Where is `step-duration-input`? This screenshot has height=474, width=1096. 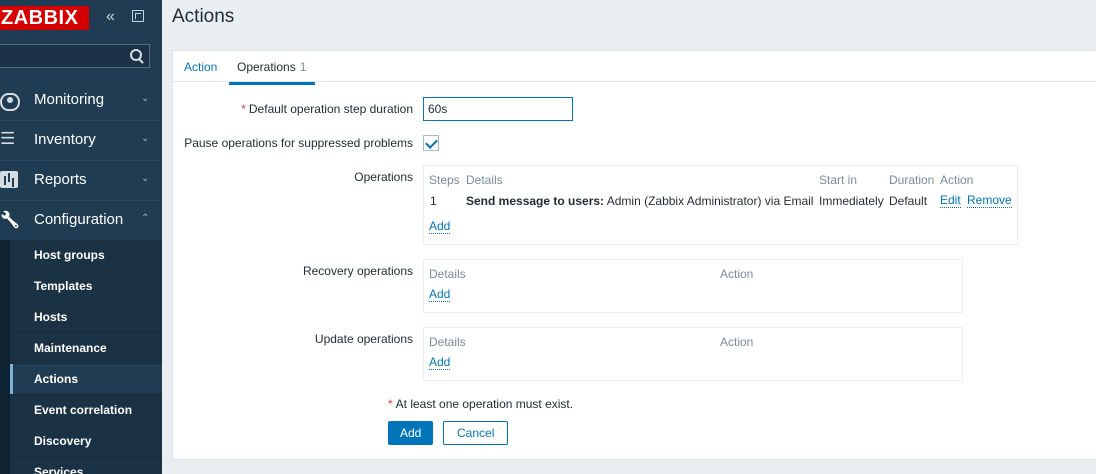 step-duration-input is located at coordinates (498, 109).